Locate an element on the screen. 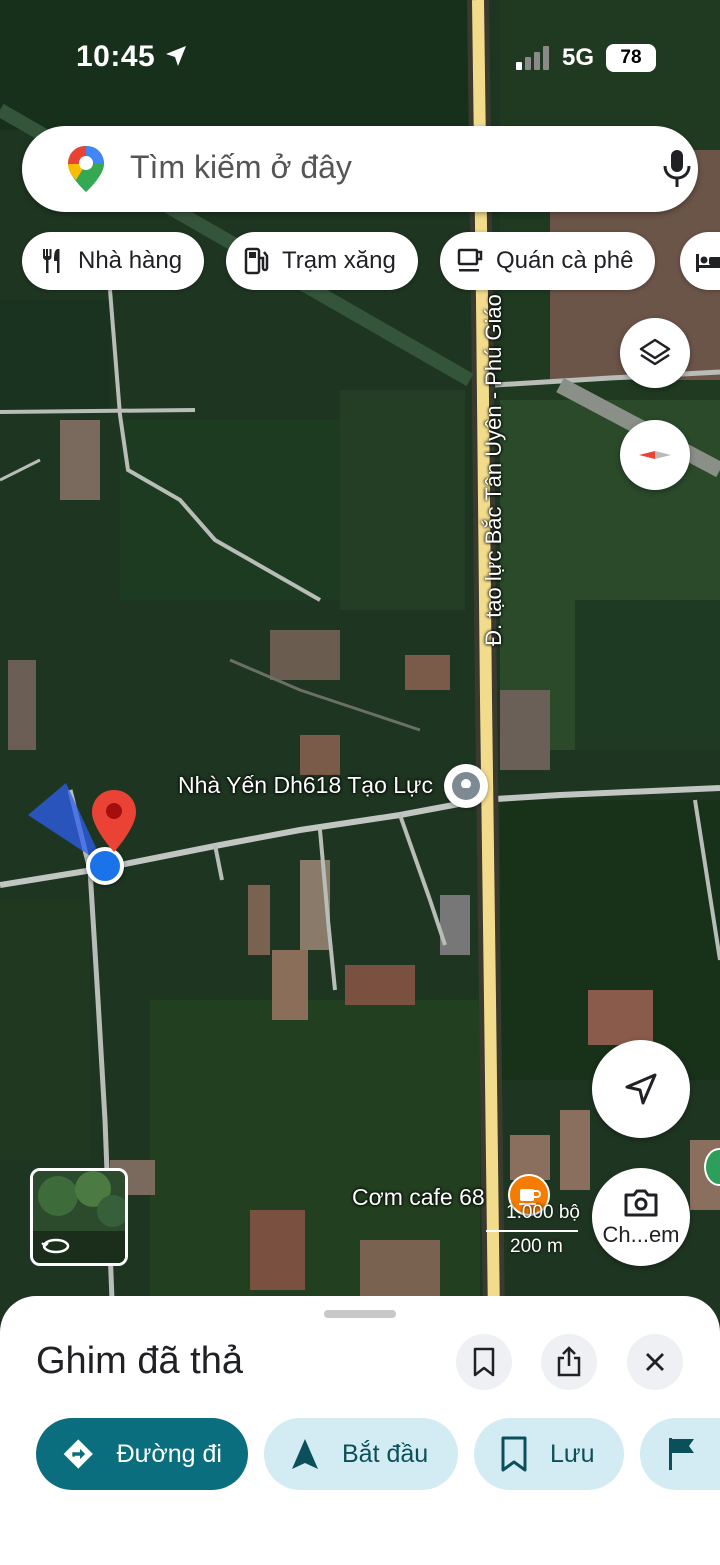 Image resolution: width=720 pixels, height=1565 pixels. scale-bar is located at coordinates (532, 1231).